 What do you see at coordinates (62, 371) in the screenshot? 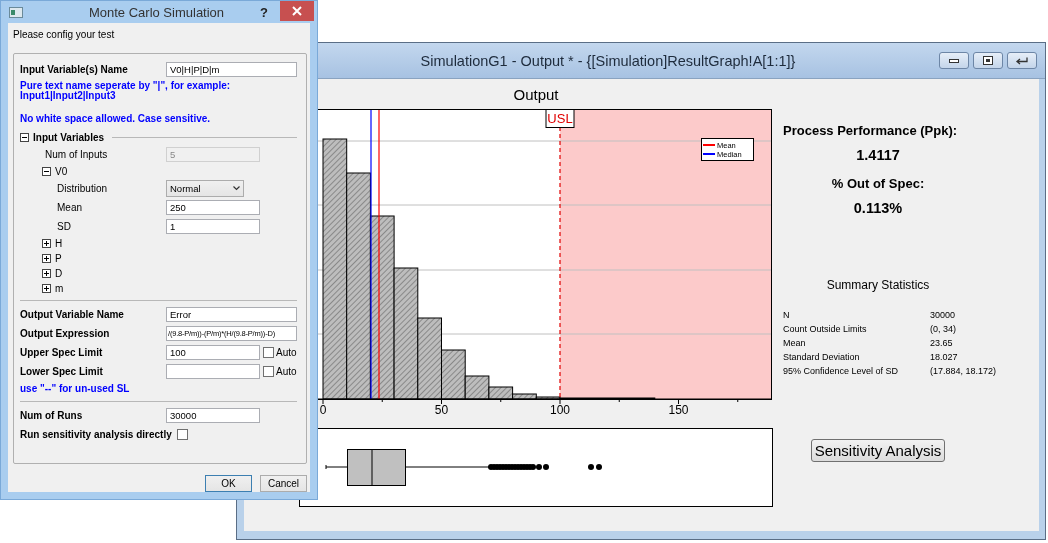
I see `field-label: Lower Spec Limit` at bounding box center [62, 371].